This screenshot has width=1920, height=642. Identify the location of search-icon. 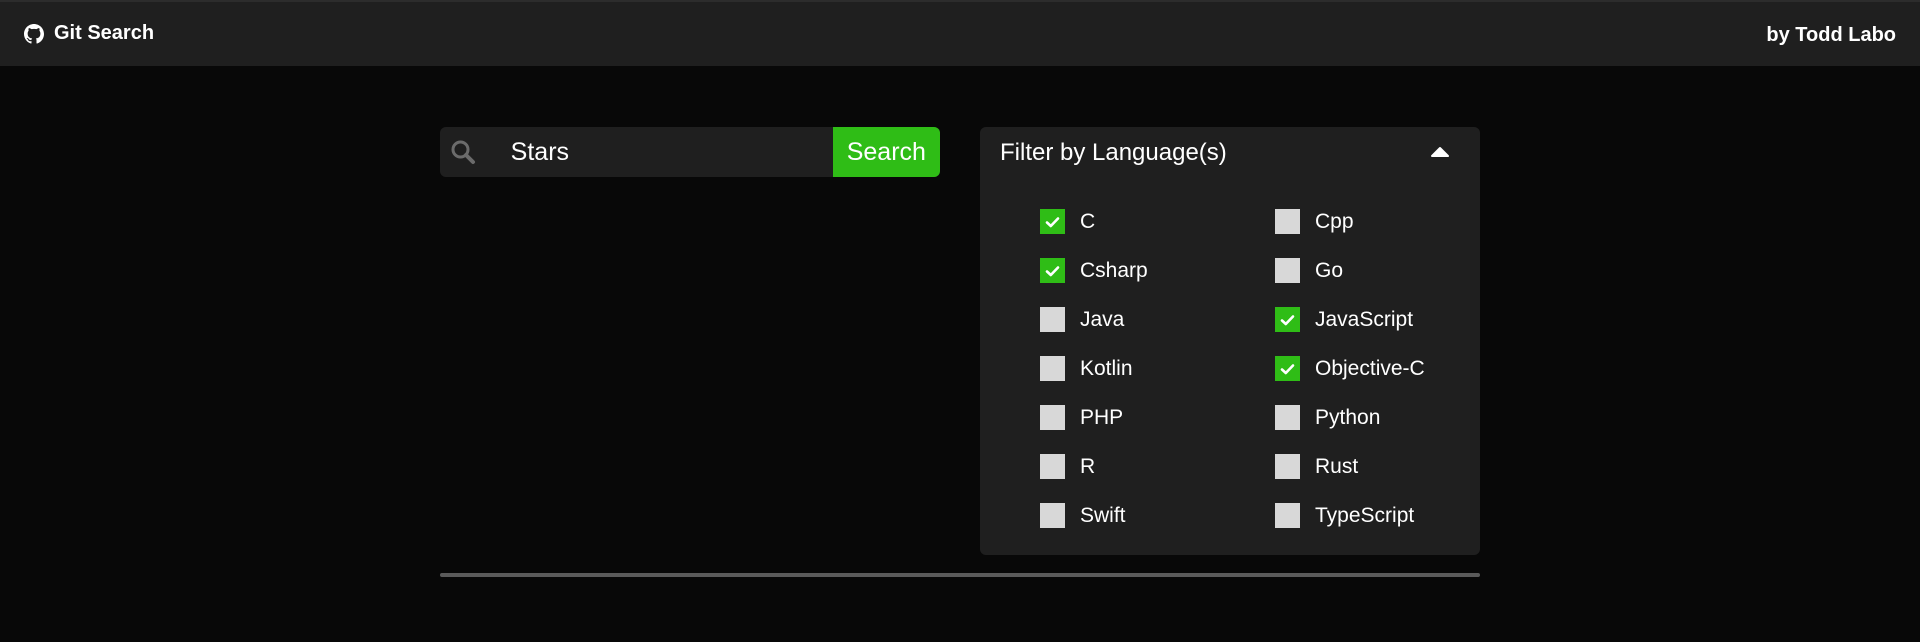
(463, 152).